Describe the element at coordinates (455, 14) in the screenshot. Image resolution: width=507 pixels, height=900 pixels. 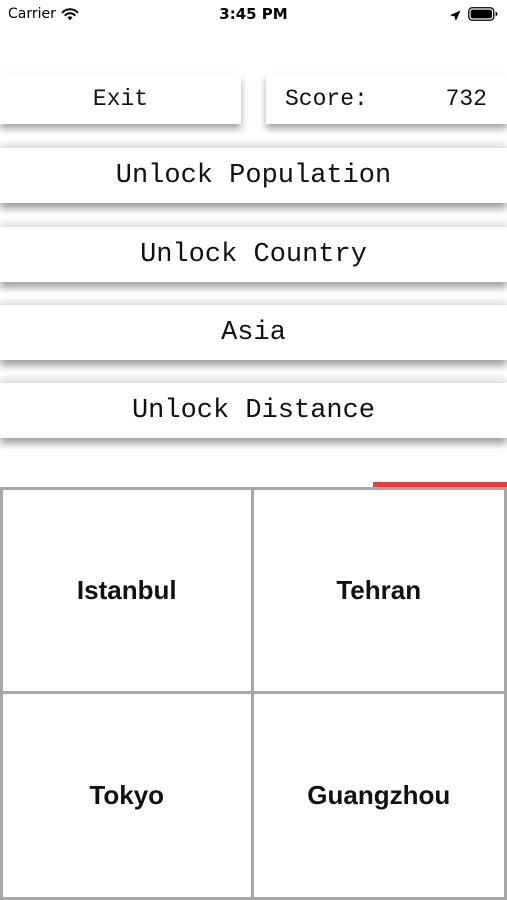
I see `location-arrow-icon` at that location.